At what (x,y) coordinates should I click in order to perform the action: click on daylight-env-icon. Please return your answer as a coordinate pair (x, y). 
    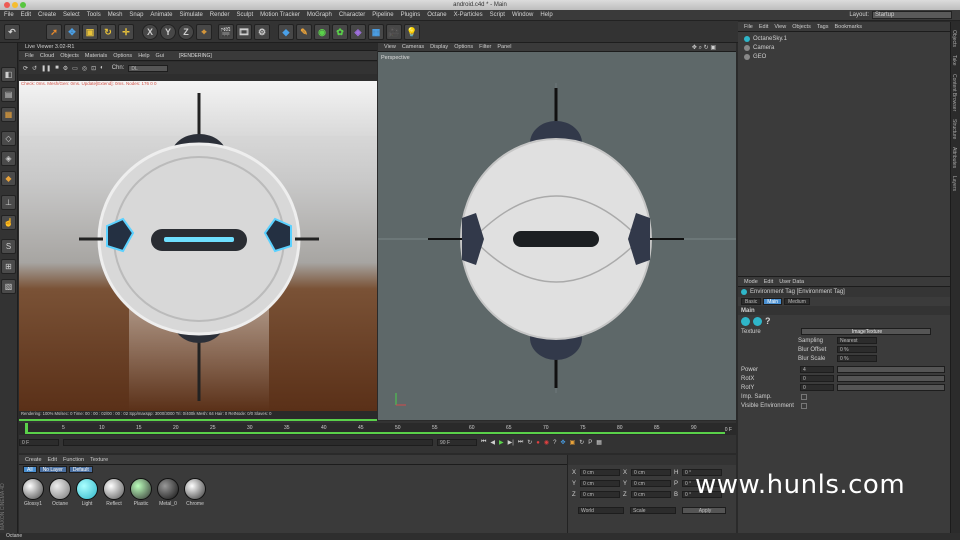
    Looking at the image, I should click on (757, 321).